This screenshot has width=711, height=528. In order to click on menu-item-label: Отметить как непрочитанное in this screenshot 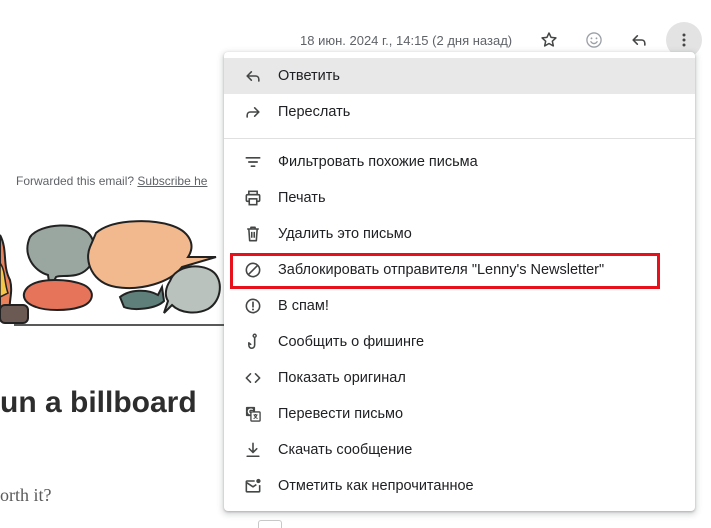, I will do `click(376, 486)`.